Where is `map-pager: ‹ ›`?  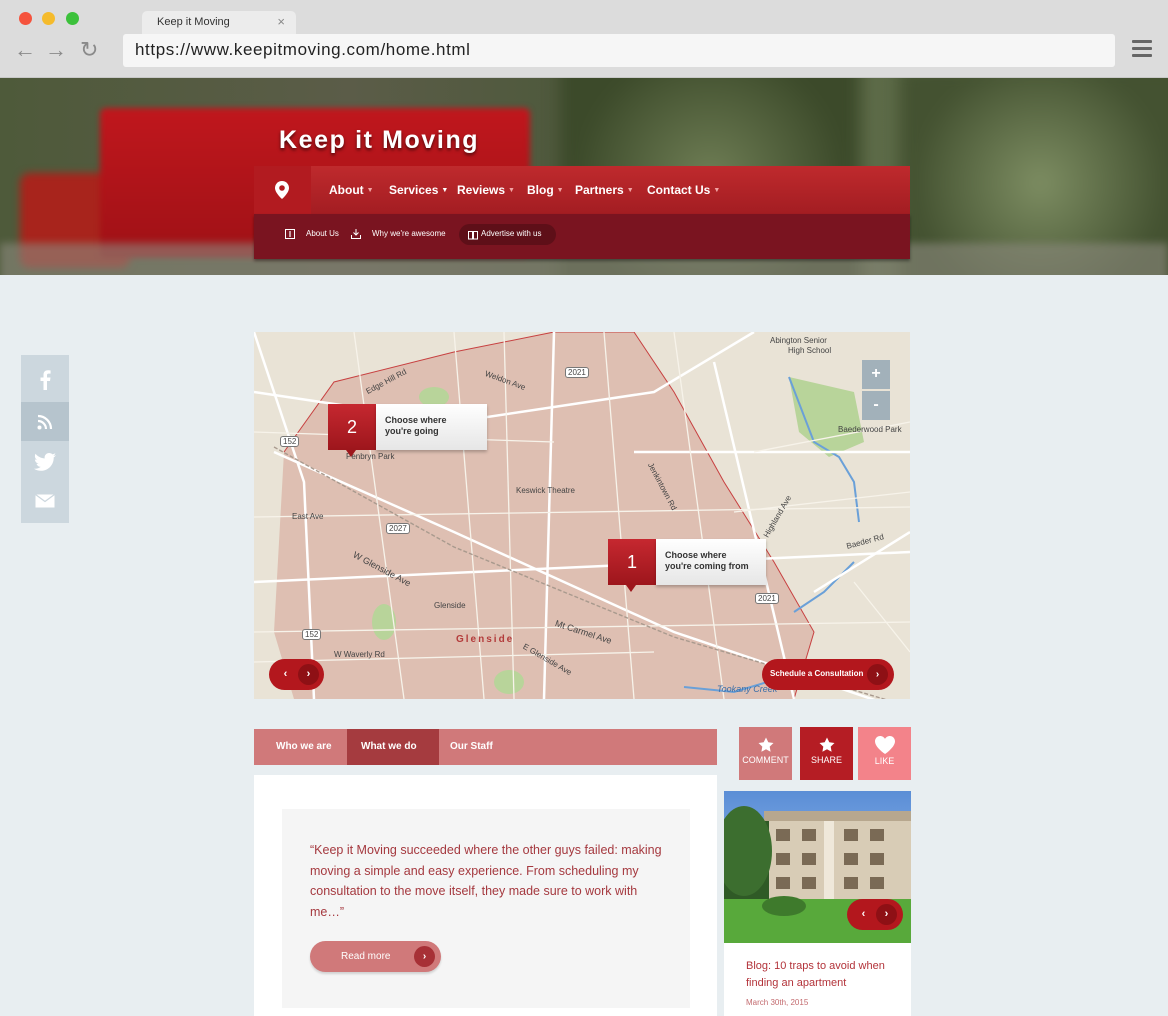 map-pager: ‹ › is located at coordinates (296, 674).